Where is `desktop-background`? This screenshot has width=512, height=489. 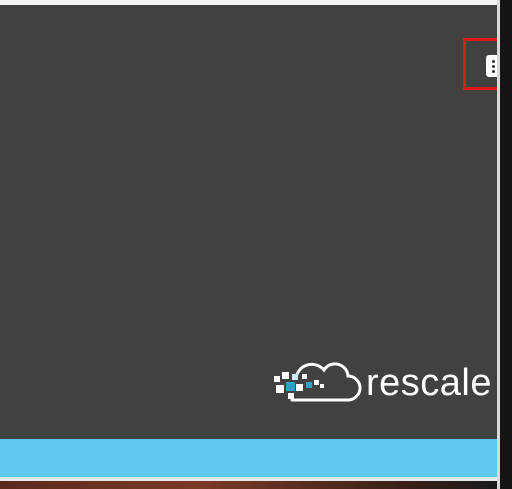
desktop-background is located at coordinates (250, 485).